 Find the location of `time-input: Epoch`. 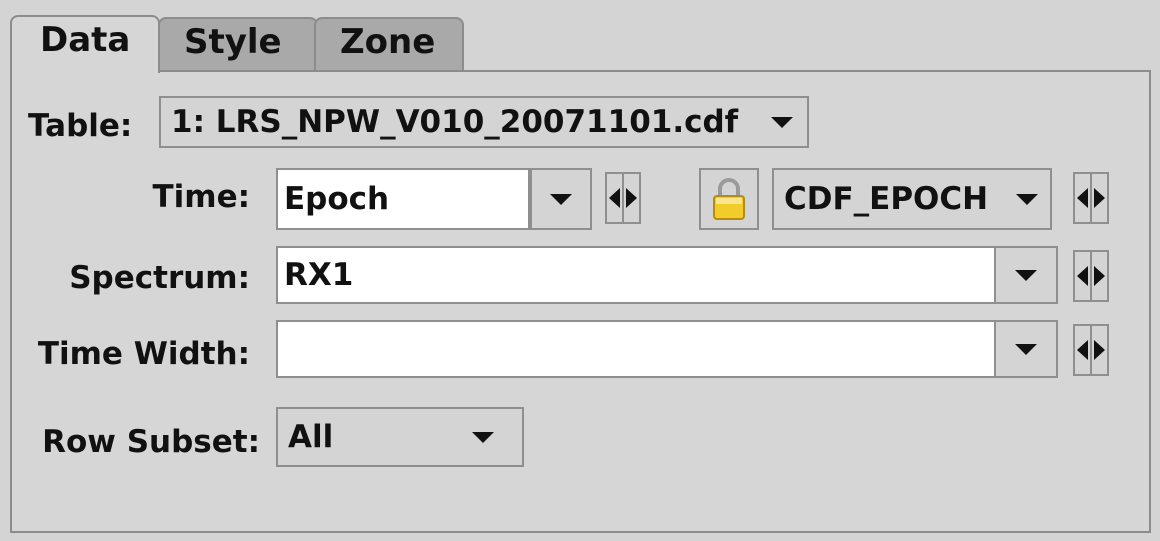

time-input: Epoch is located at coordinates (403, 199).